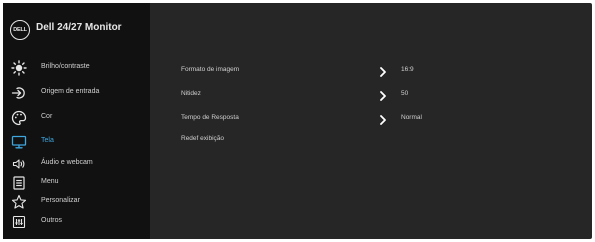 This screenshot has width=595, height=242. What do you see at coordinates (411, 117) in the screenshot?
I see `setting-value: Normal` at bounding box center [411, 117].